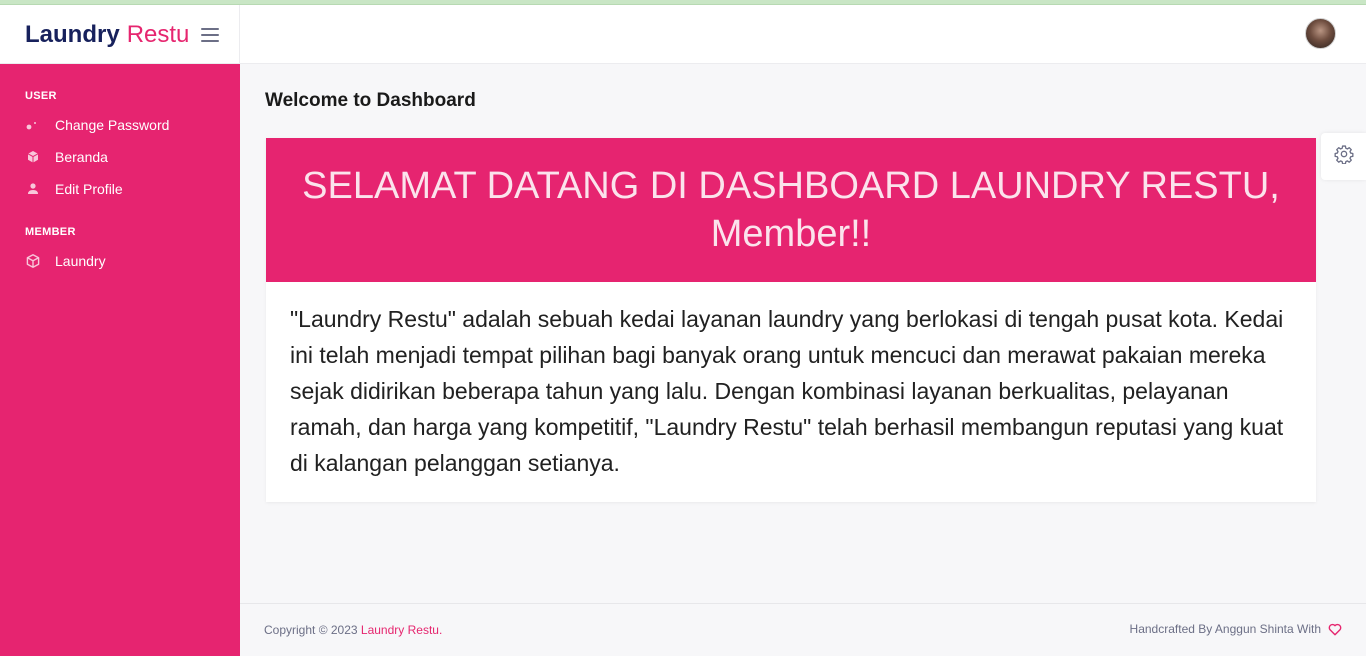 The width and height of the screenshot is (1366, 656). I want to click on sidebar-item-laundry: Laundry, so click(65, 261).